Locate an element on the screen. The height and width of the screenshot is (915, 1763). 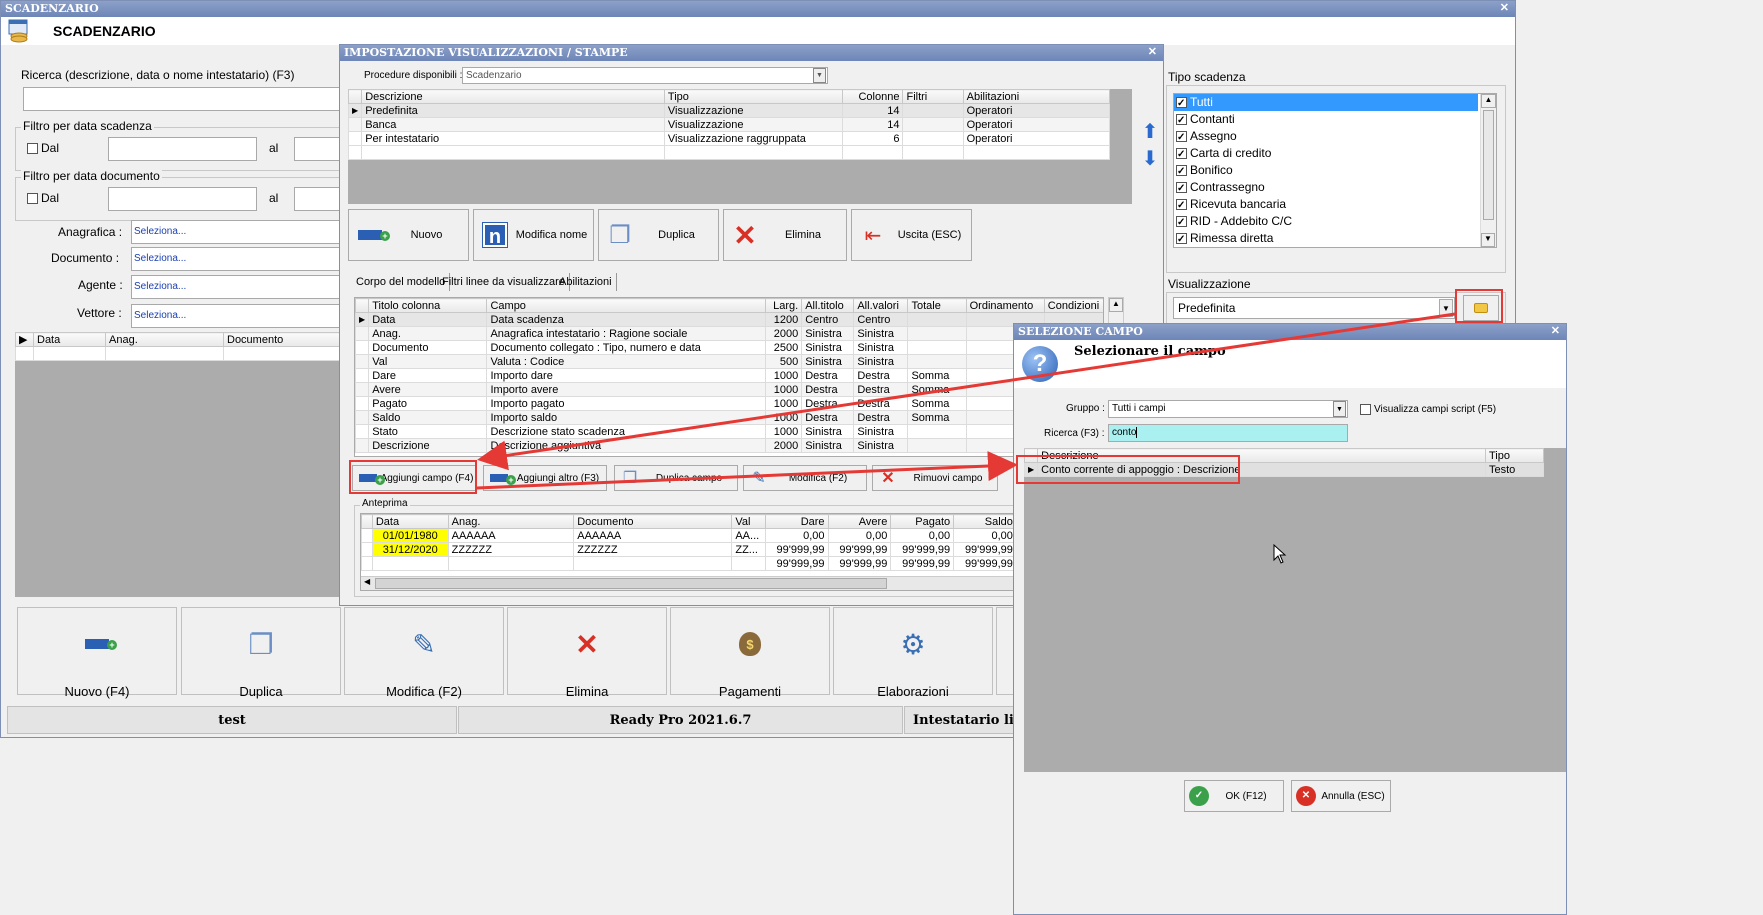
annotation-arrows is located at coordinates (966, 401).